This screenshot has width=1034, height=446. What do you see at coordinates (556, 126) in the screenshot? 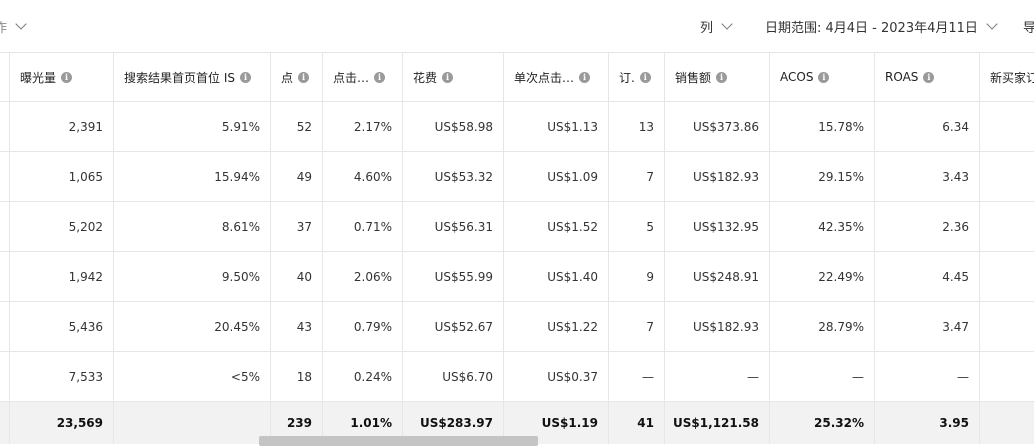
I see `cell-cpc: US$1.13` at bounding box center [556, 126].